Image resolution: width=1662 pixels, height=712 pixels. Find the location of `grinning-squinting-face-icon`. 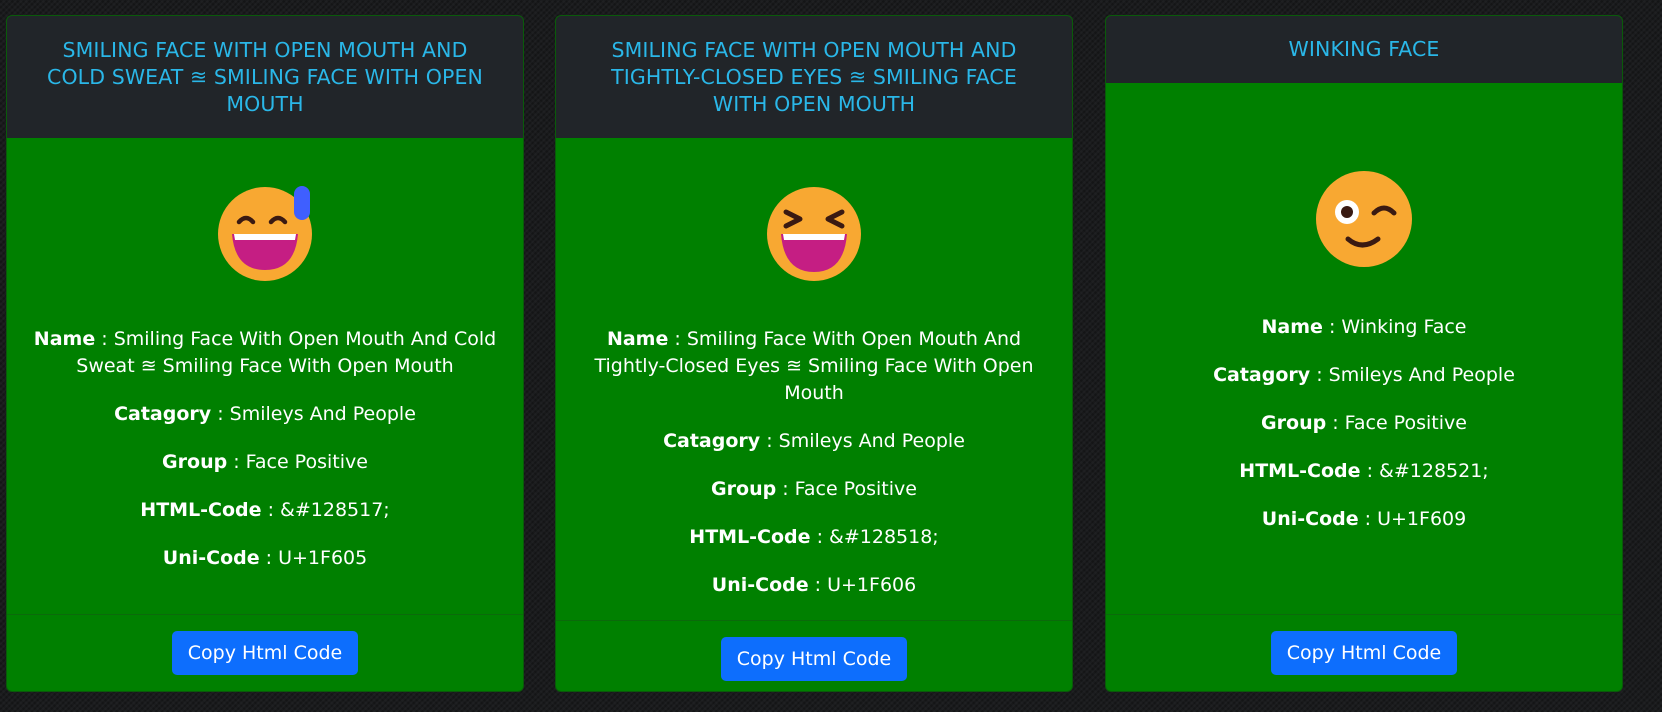

grinning-squinting-face-icon is located at coordinates (814, 232).